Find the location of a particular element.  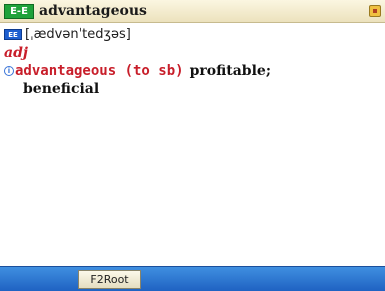

pronunciation-icon: EE is located at coordinates (13, 34).